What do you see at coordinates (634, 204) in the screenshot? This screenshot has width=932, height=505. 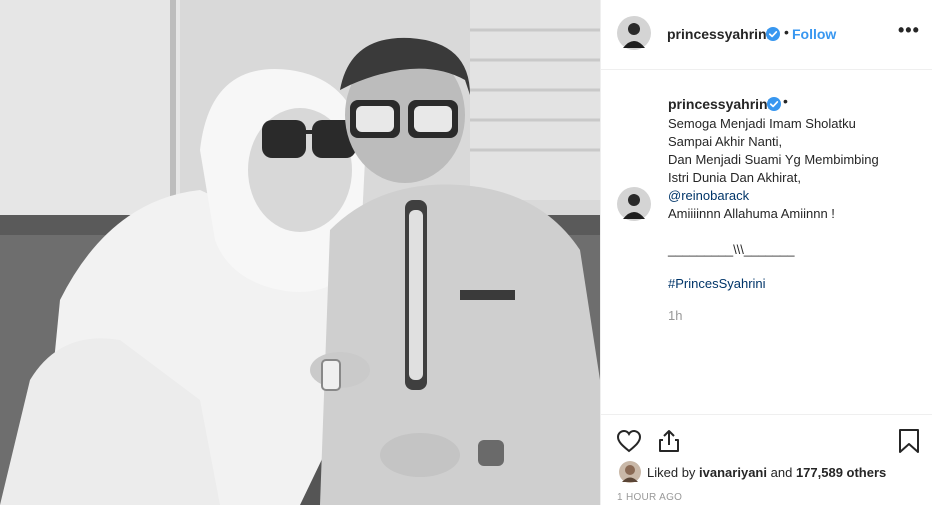 I see `caption-author-avatar` at bounding box center [634, 204].